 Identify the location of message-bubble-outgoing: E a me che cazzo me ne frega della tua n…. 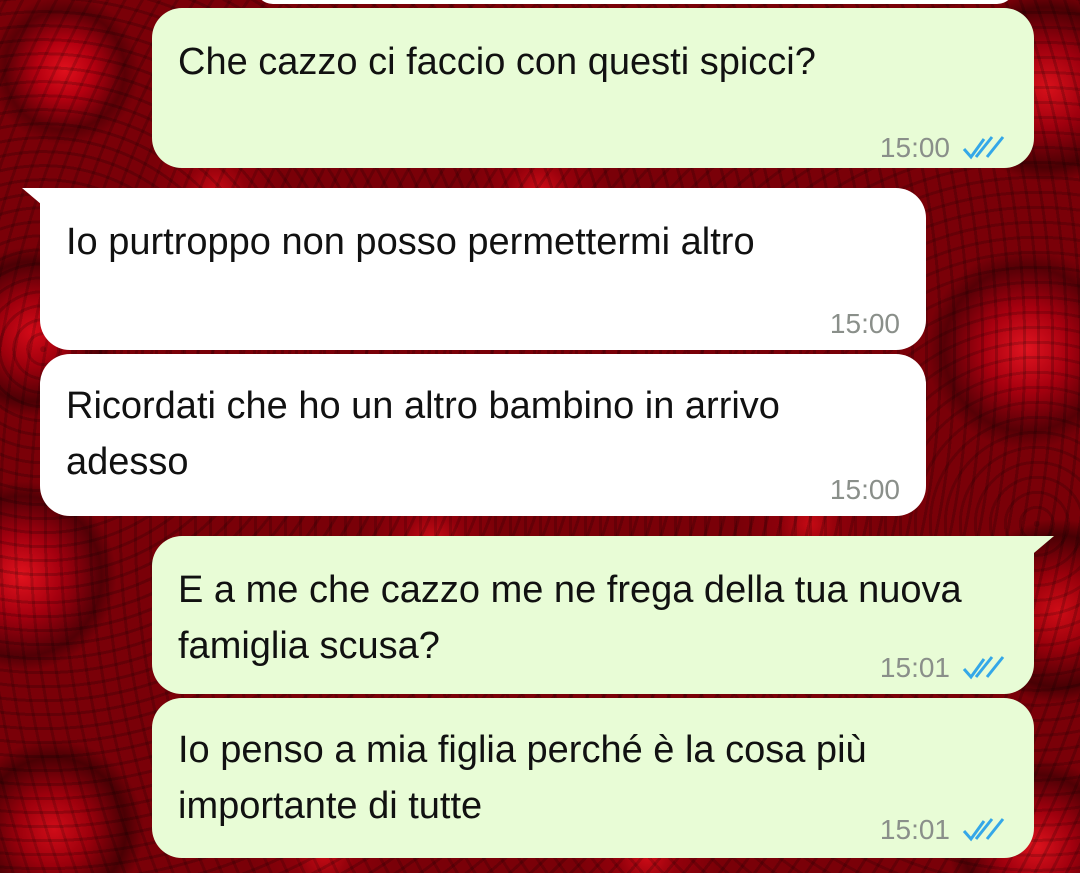
(593, 615).